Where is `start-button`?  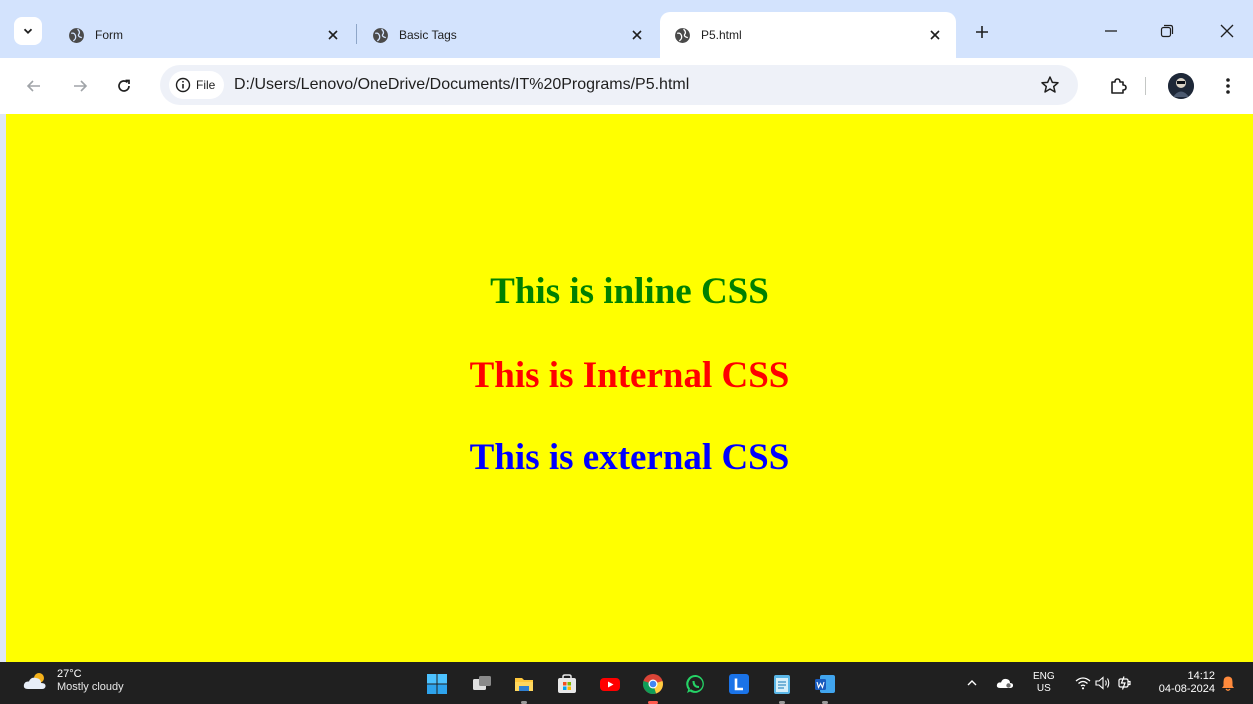 start-button is located at coordinates (437, 684).